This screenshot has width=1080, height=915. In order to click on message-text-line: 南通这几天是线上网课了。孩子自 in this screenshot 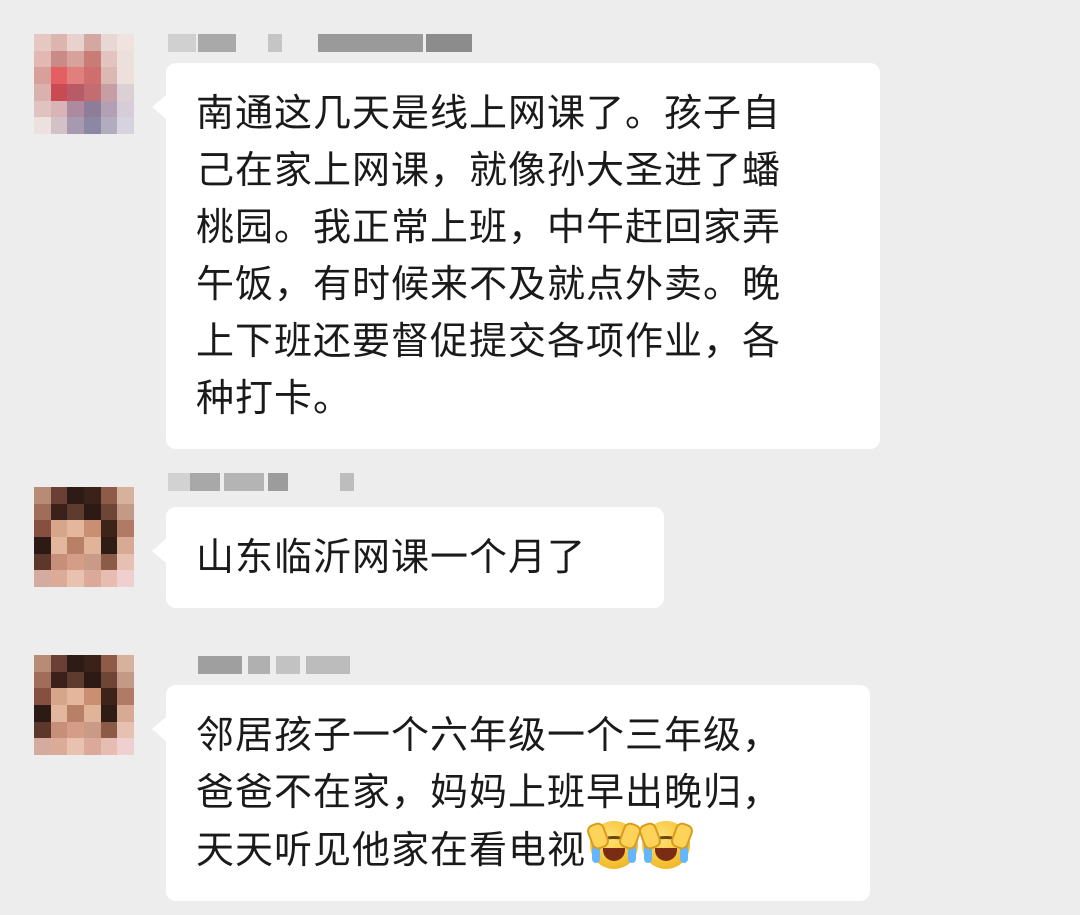, I will do `click(489, 113)`.